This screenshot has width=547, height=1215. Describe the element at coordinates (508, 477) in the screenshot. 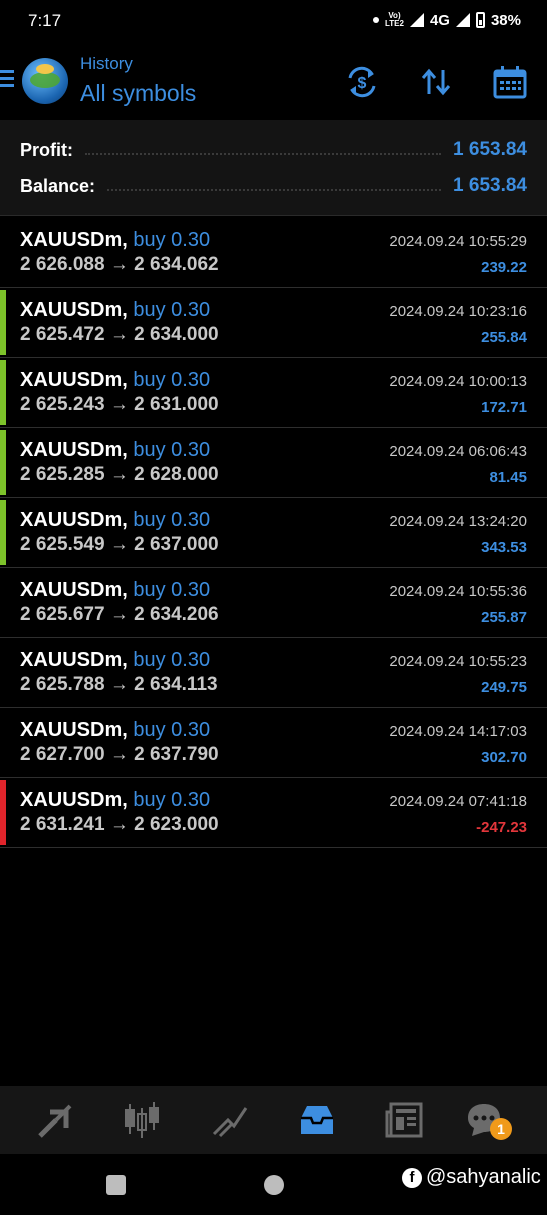

I see `trade-profit: 81.45` at that location.